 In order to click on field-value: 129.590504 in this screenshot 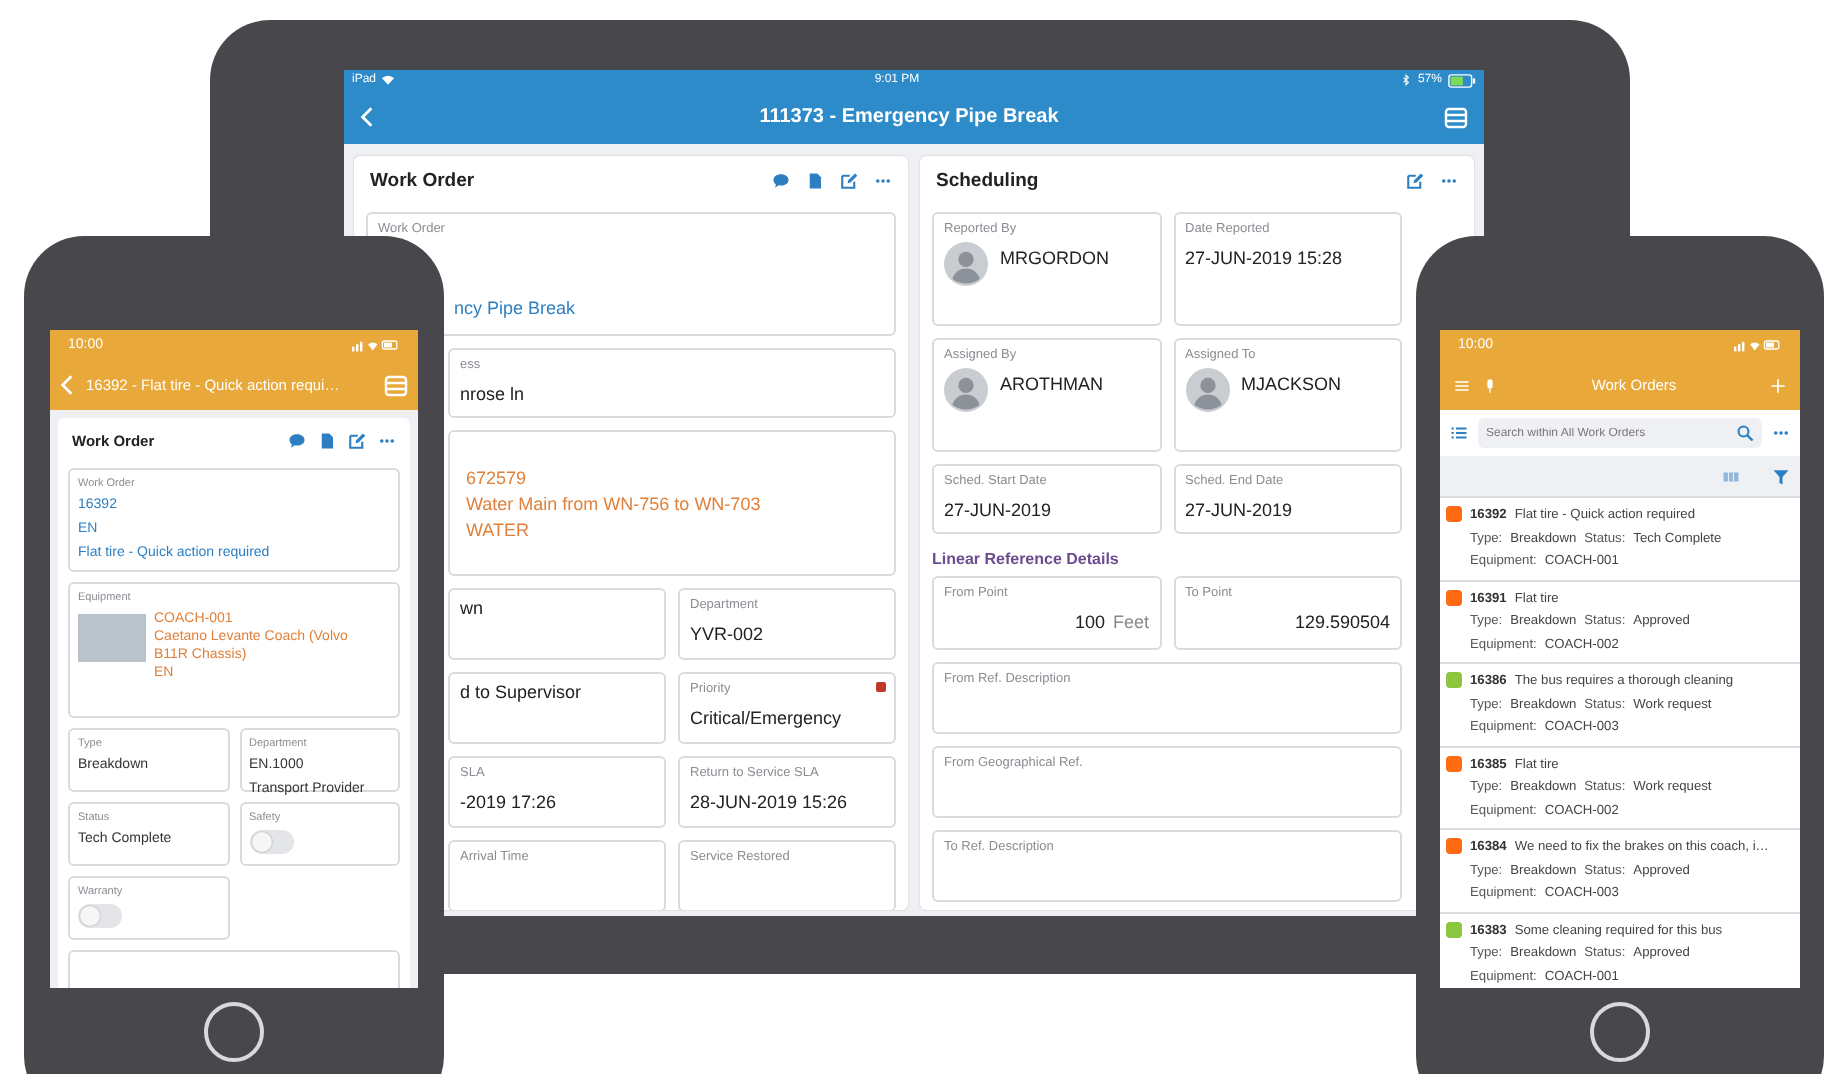, I will do `click(1342, 622)`.